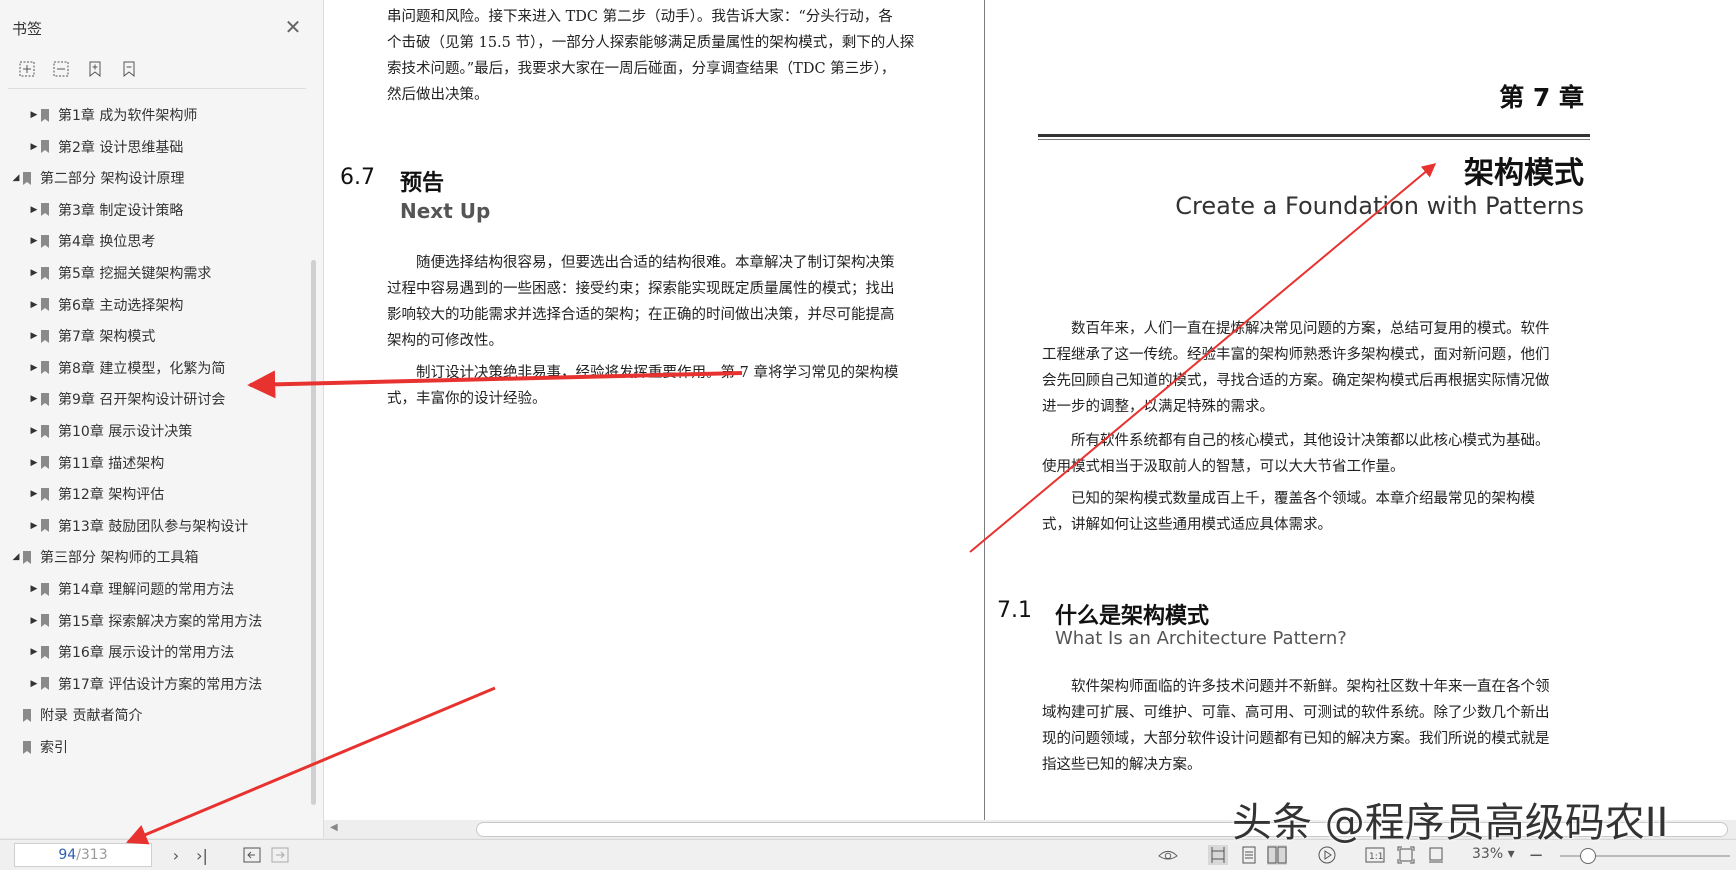  What do you see at coordinates (129, 69) in the screenshot?
I see `remove-bookmark-icon` at bounding box center [129, 69].